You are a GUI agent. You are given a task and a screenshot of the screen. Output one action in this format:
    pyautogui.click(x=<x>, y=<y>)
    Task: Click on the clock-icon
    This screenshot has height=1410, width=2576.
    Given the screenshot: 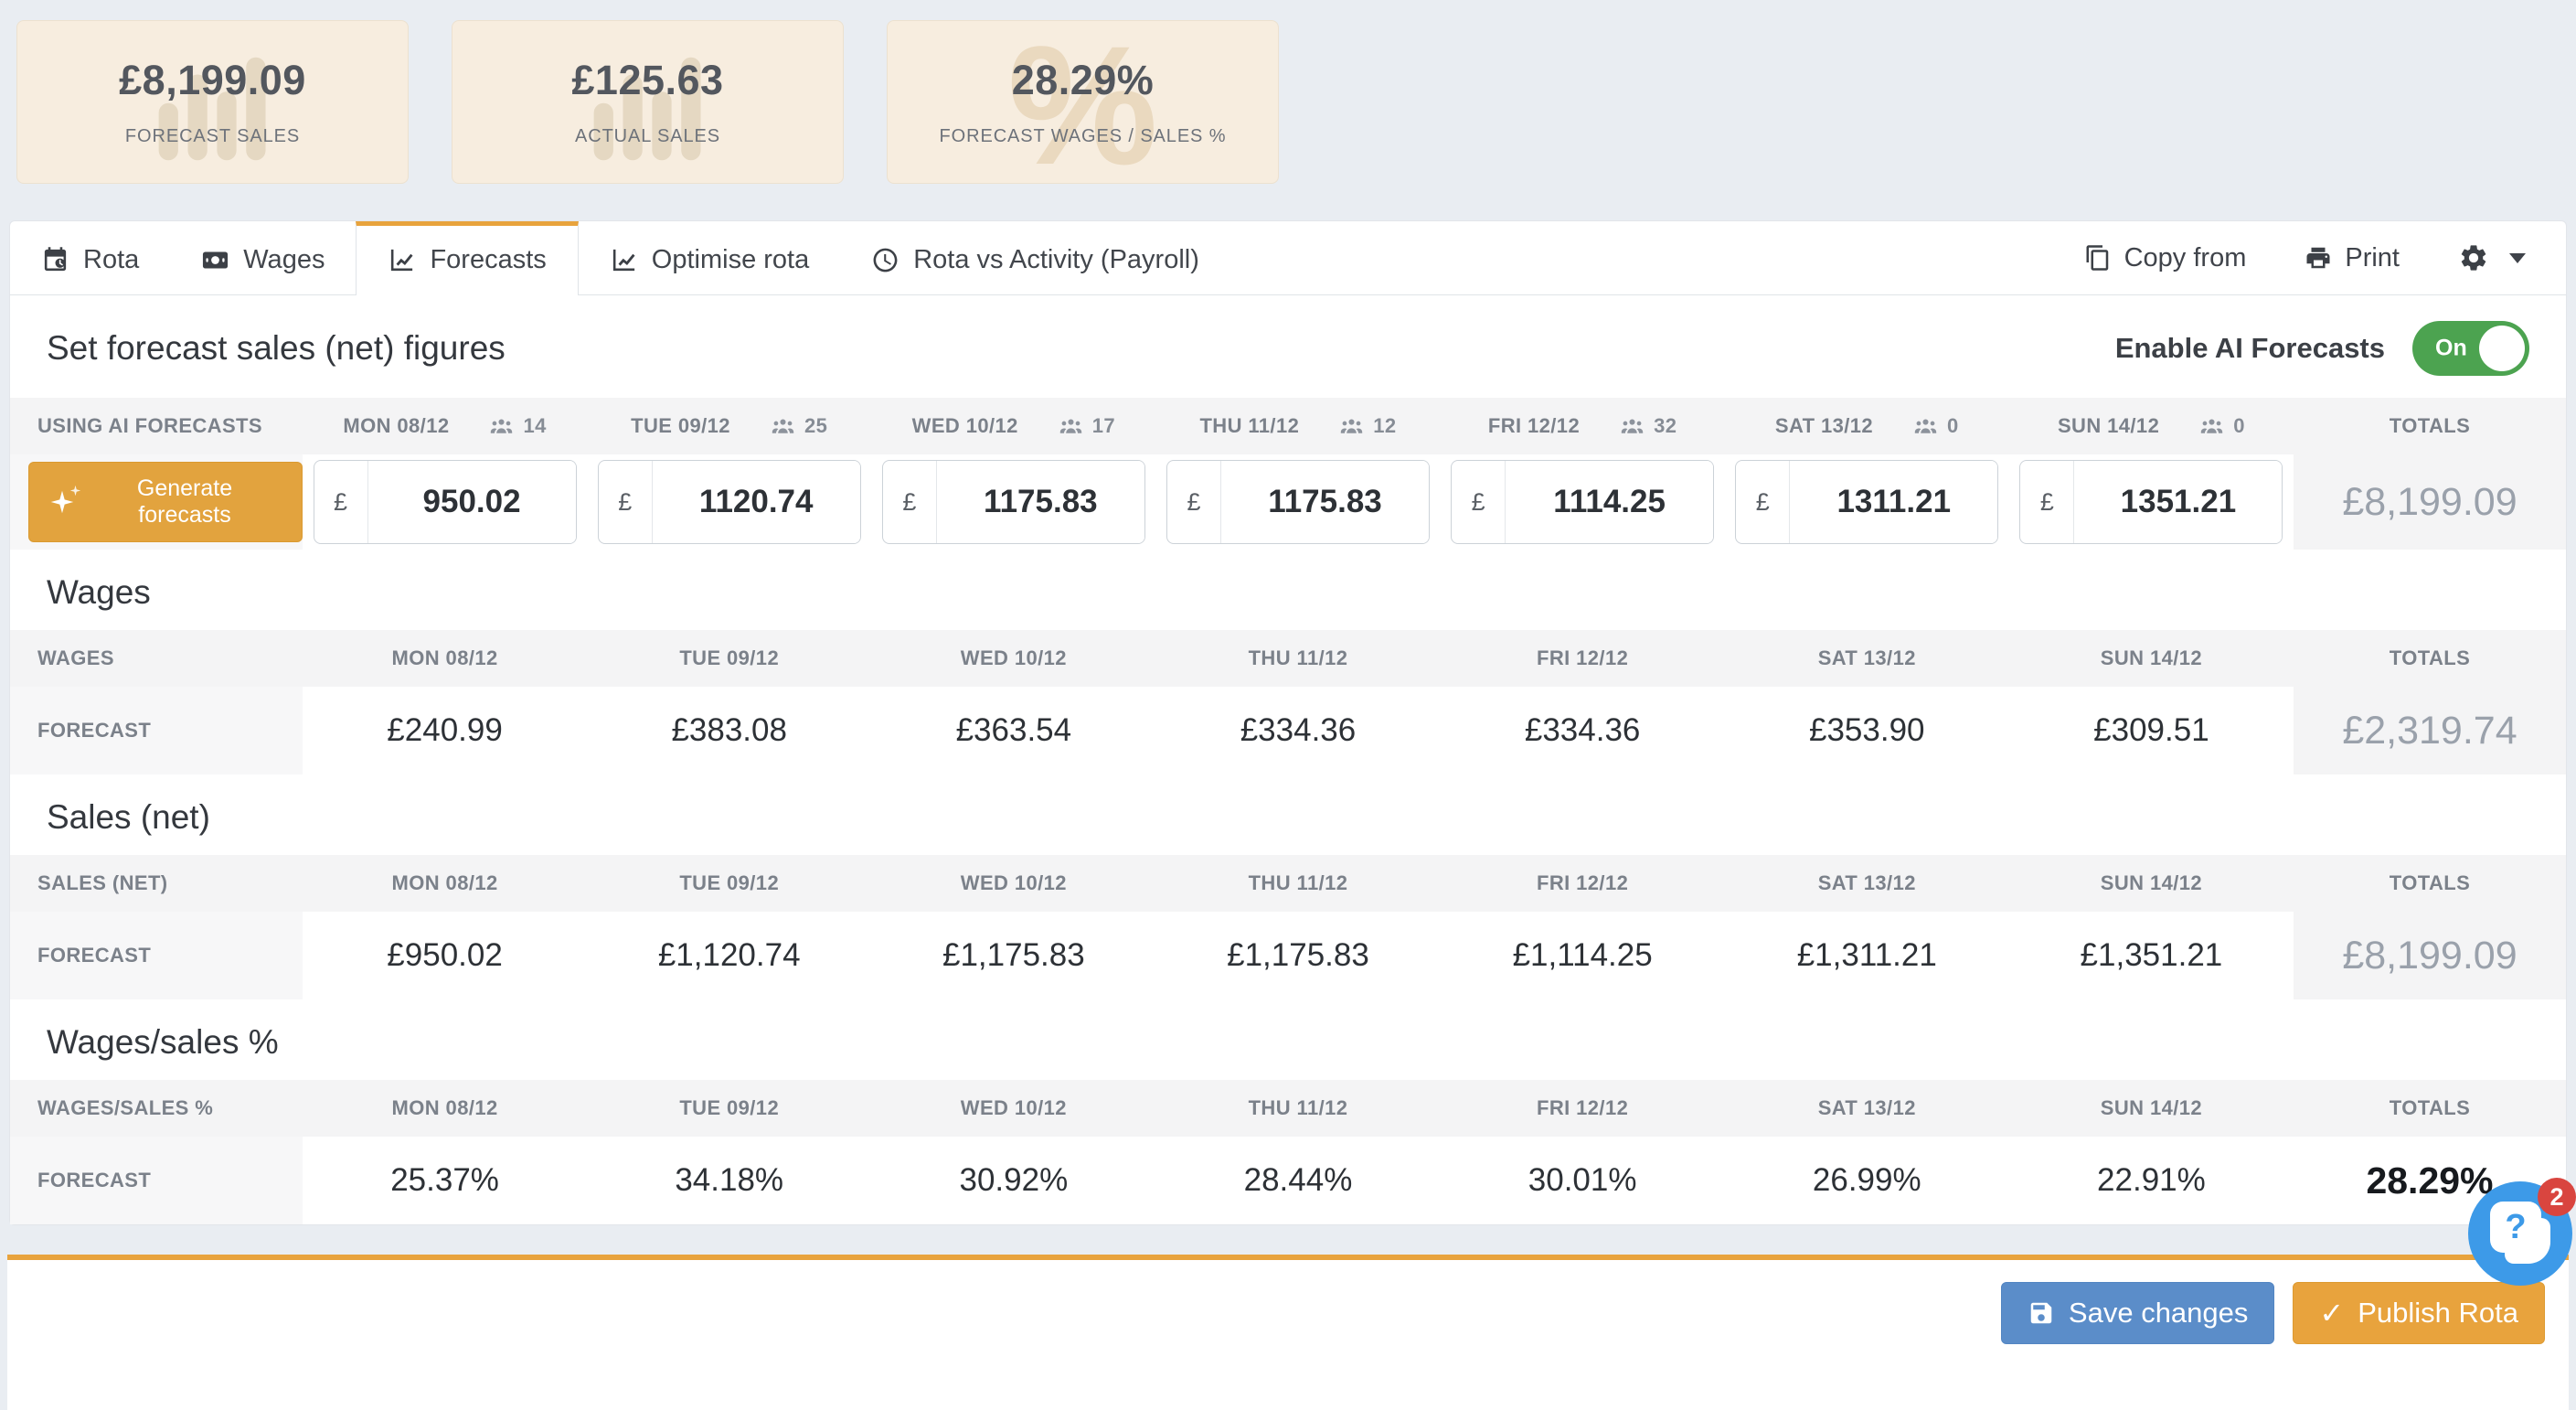 What is the action you would take?
    pyautogui.click(x=885, y=260)
    